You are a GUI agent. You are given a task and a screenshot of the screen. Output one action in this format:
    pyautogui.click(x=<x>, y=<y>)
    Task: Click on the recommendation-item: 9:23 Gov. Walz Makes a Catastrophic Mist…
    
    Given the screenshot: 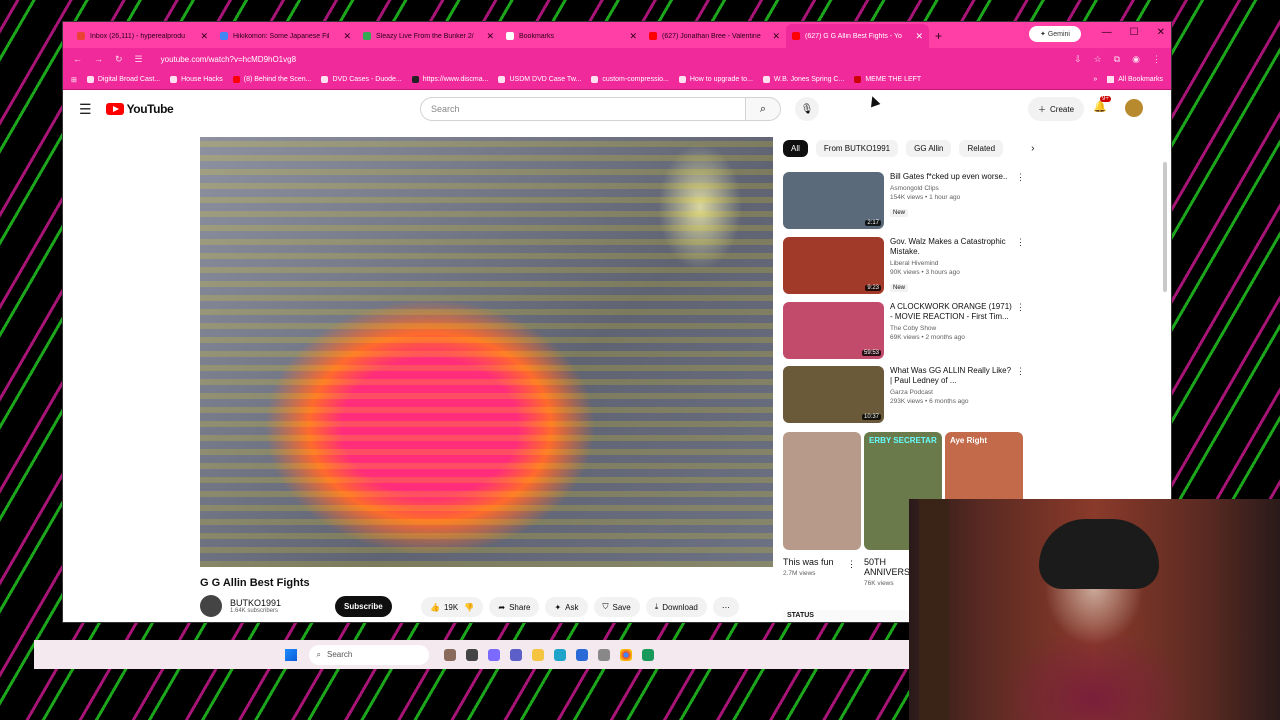 What is the action you would take?
    pyautogui.click(x=904, y=265)
    